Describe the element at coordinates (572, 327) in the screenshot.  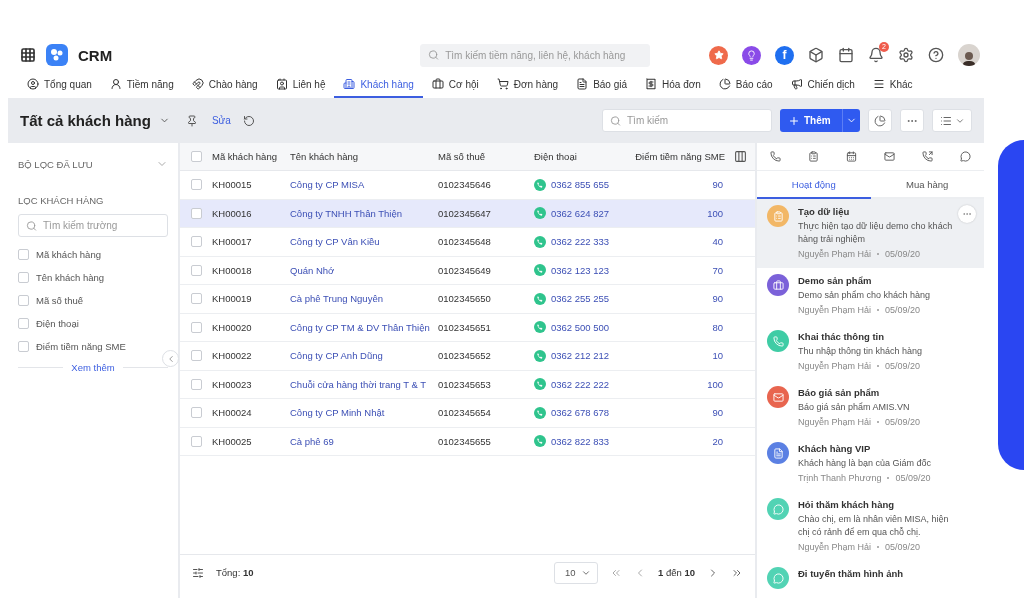
I see `phone-cell: 0362 500 500` at that location.